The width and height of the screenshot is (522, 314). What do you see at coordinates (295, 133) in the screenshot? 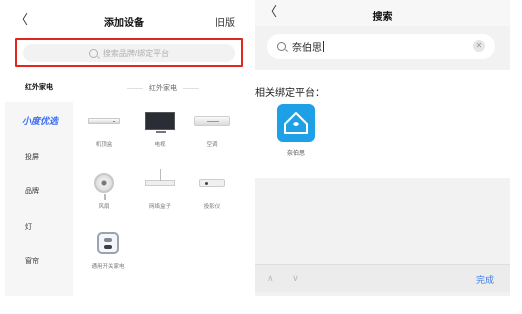
I see `tile-brand-label: neibsi air` at bounding box center [295, 133].